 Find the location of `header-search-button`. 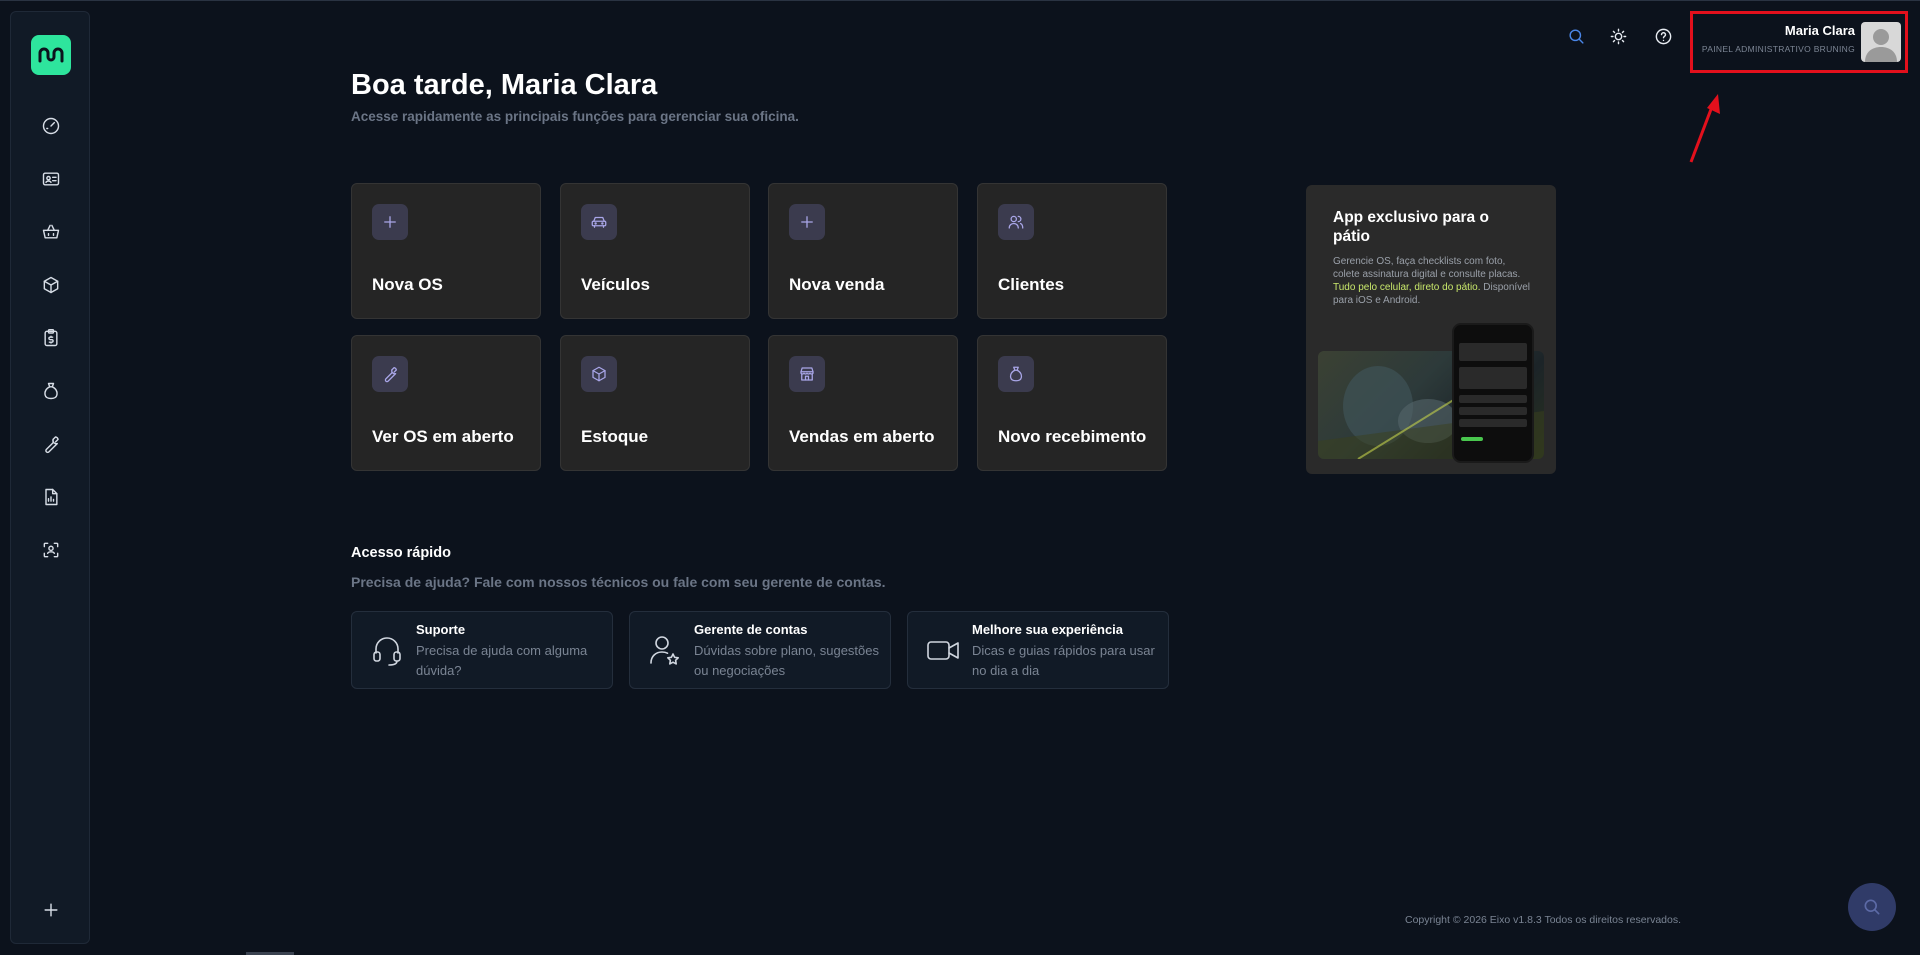

header-search-button is located at coordinates (1576, 36).